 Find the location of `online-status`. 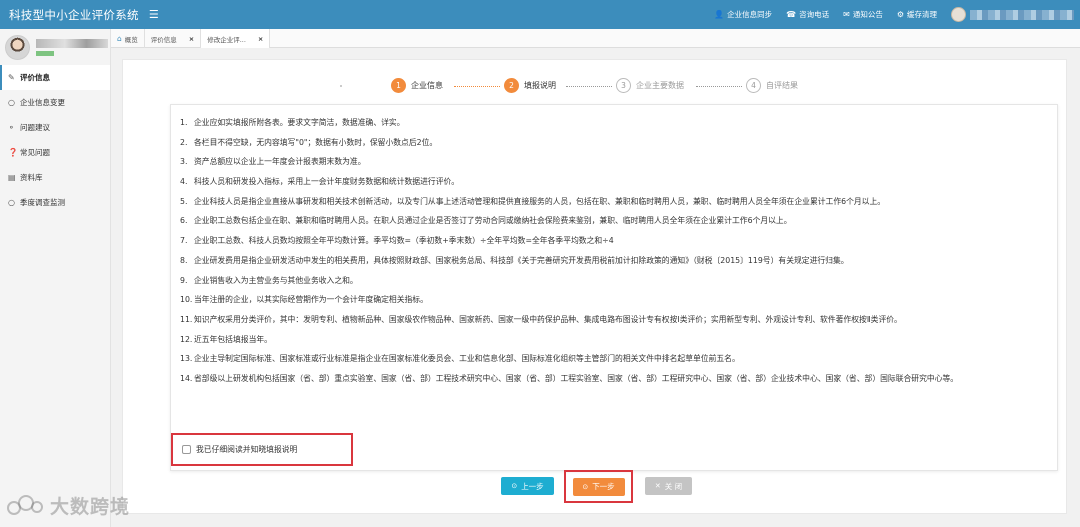

online-status is located at coordinates (45, 53).